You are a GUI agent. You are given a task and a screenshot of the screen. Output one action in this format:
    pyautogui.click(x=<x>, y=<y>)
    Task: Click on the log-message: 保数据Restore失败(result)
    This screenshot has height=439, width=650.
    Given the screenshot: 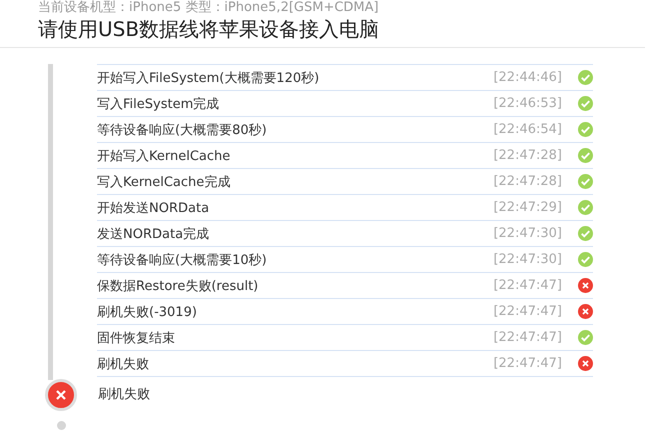 What is the action you would take?
    pyautogui.click(x=178, y=286)
    